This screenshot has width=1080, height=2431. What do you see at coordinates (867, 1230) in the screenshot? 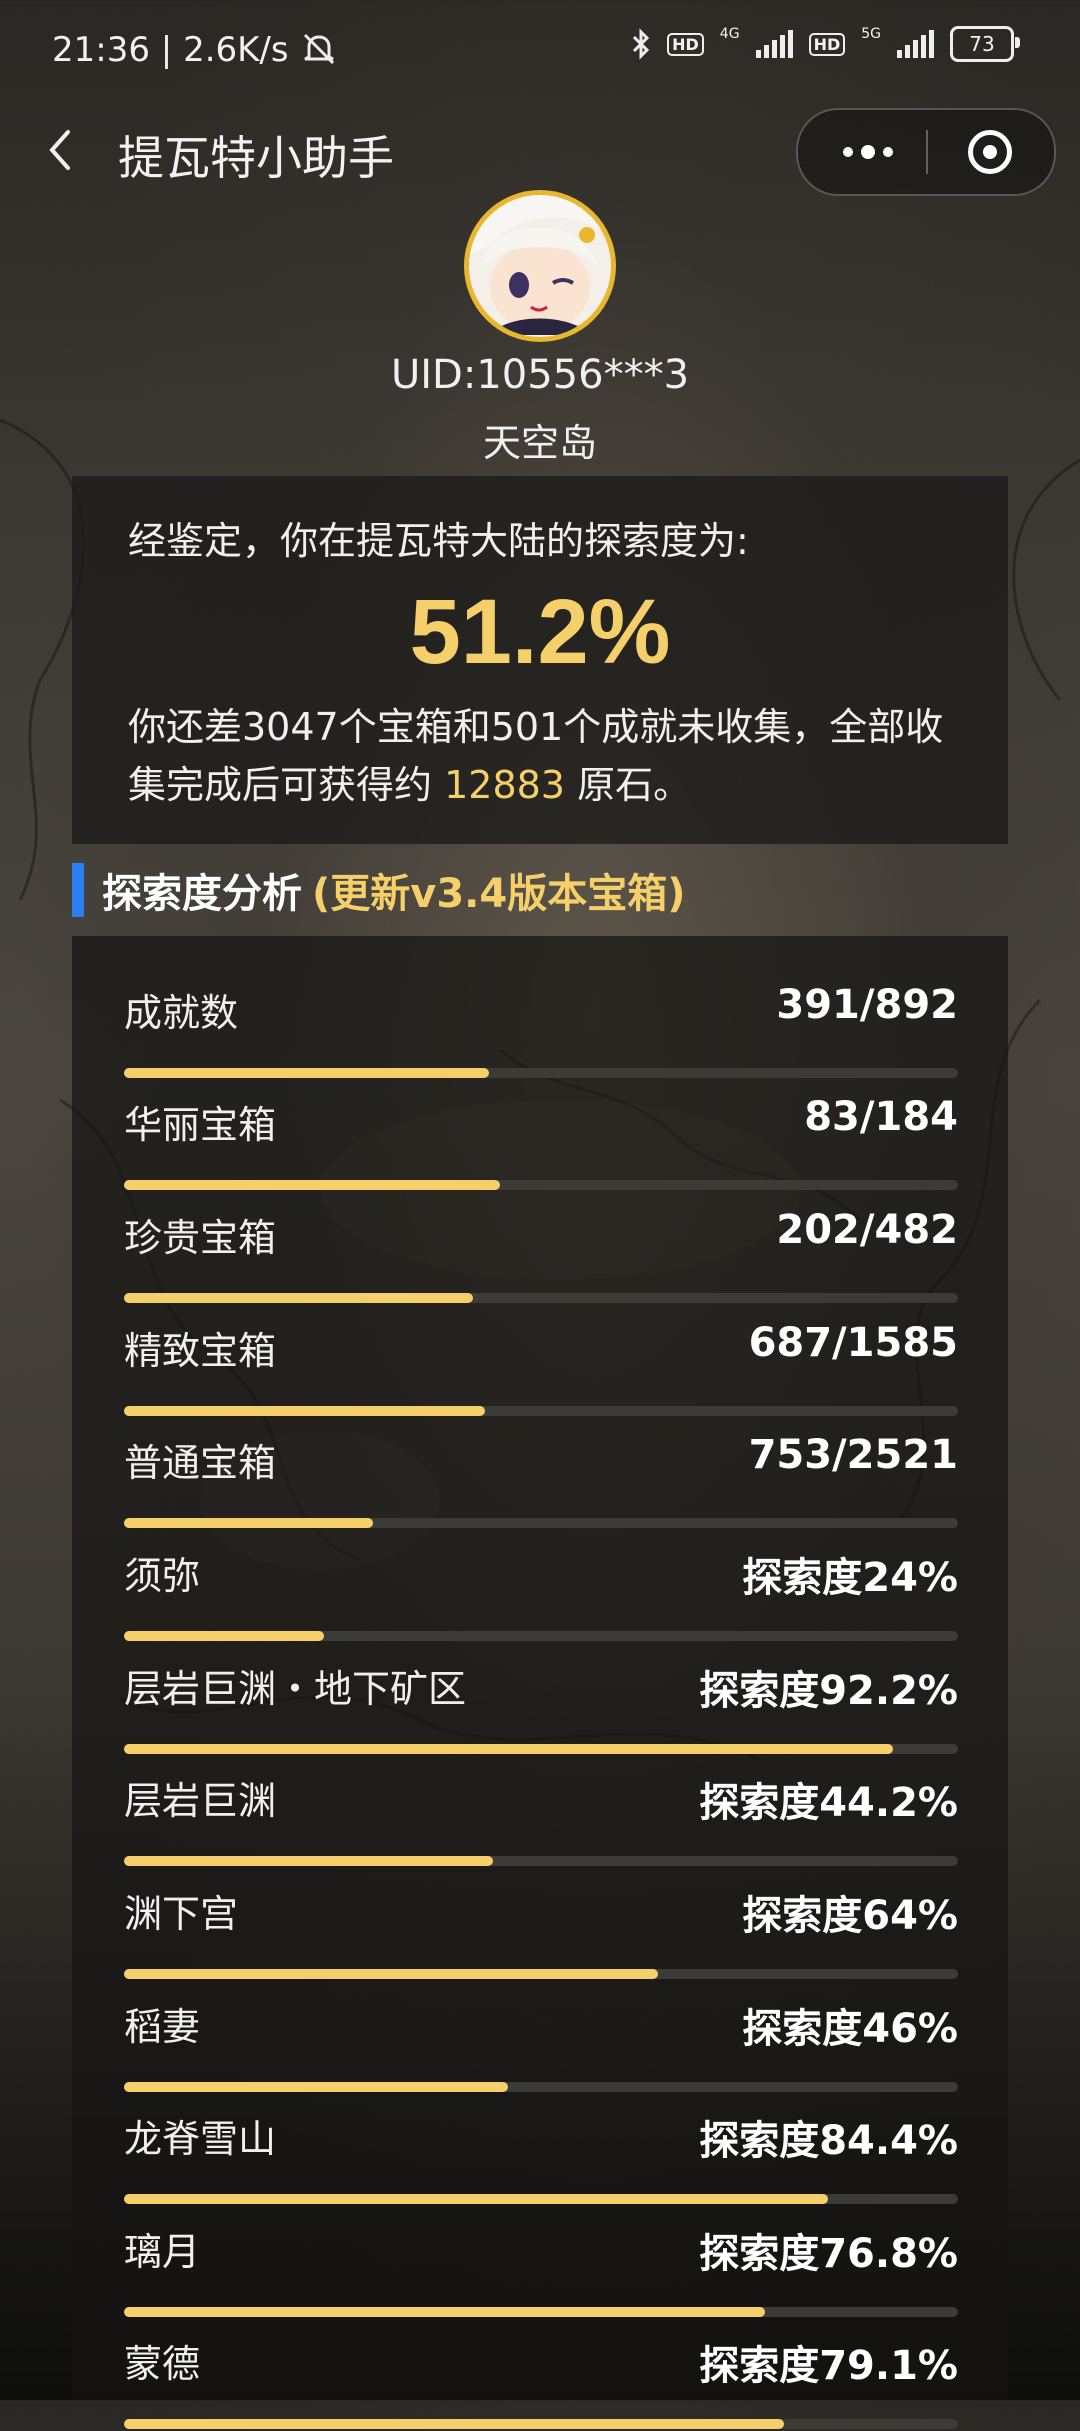
I see `stat-value: 202/482` at bounding box center [867, 1230].